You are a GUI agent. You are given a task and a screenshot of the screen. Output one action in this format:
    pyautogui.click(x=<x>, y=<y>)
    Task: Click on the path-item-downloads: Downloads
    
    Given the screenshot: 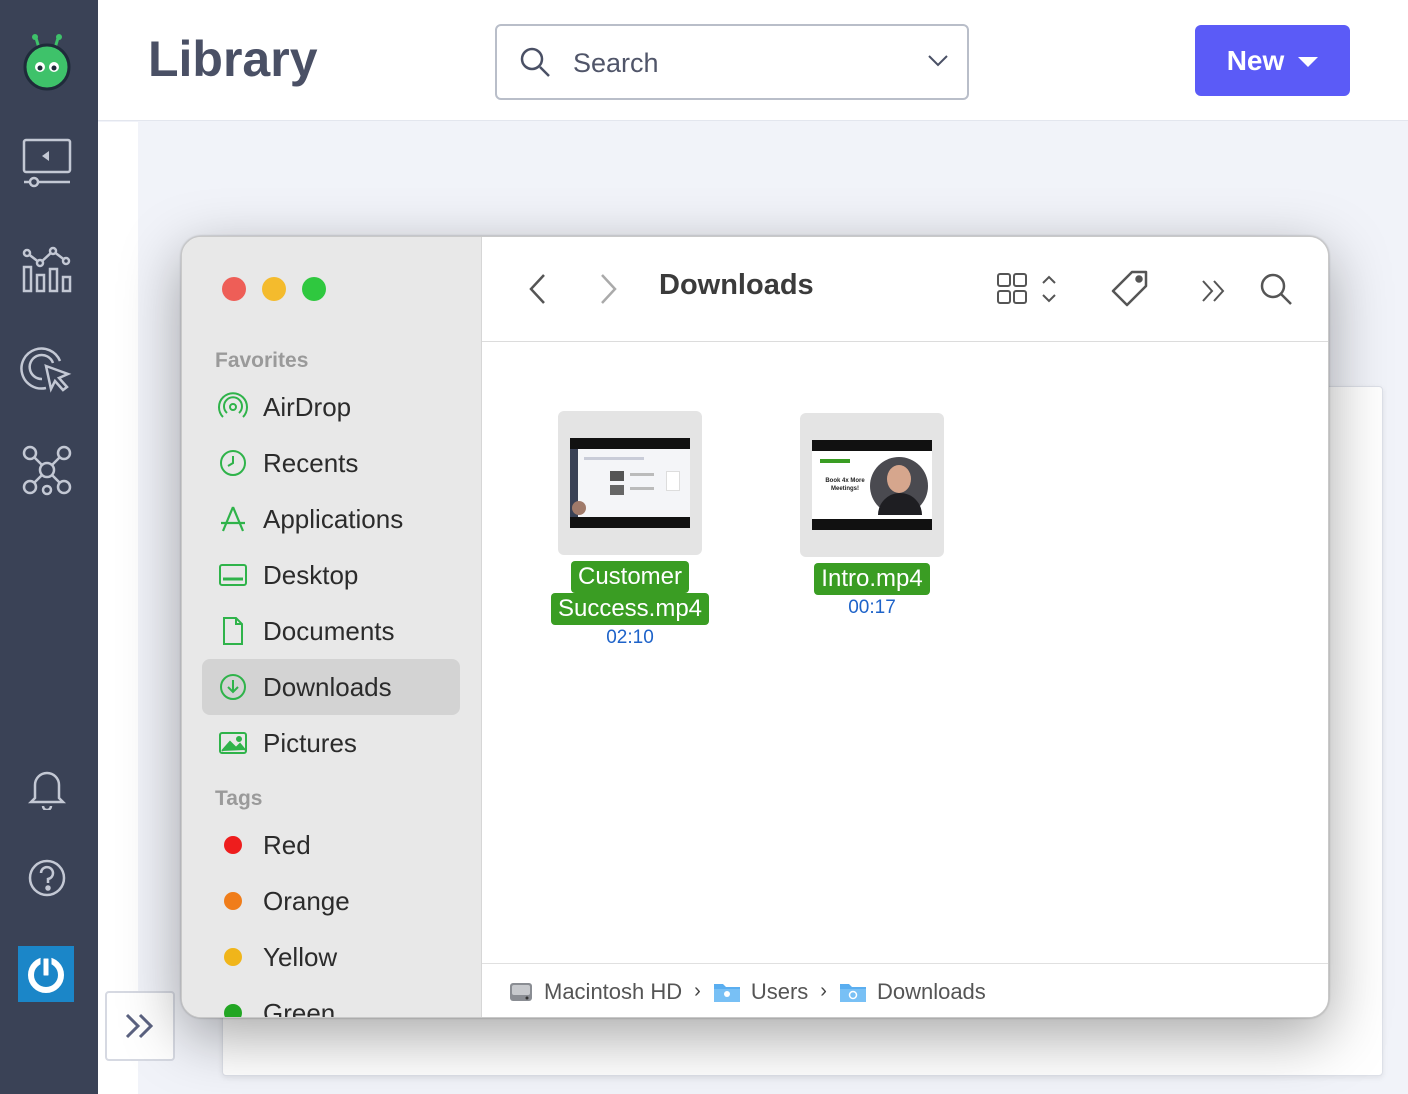 What is the action you would take?
    pyautogui.click(x=912, y=992)
    